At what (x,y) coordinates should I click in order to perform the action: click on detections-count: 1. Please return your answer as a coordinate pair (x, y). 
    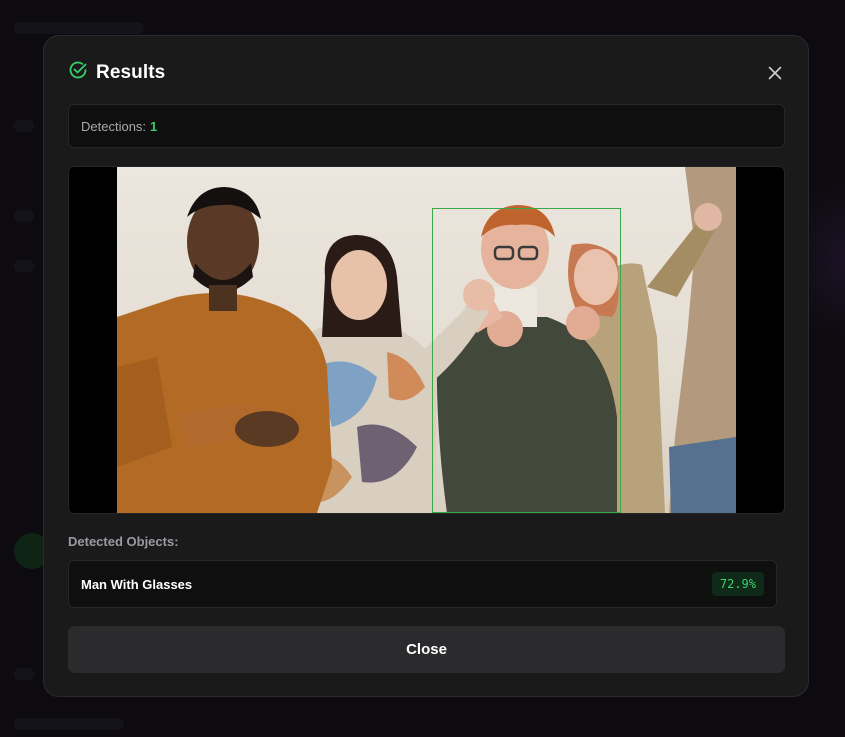
    Looking at the image, I should click on (154, 126).